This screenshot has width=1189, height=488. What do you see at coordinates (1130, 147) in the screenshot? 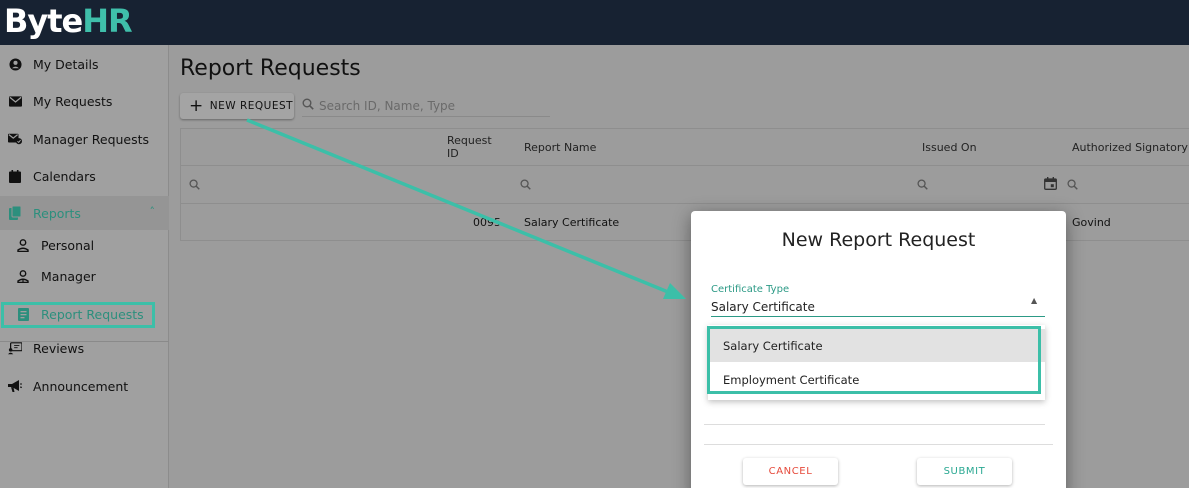
I see `column-header-authorized-signatory: Authorized Signatory` at bounding box center [1130, 147].